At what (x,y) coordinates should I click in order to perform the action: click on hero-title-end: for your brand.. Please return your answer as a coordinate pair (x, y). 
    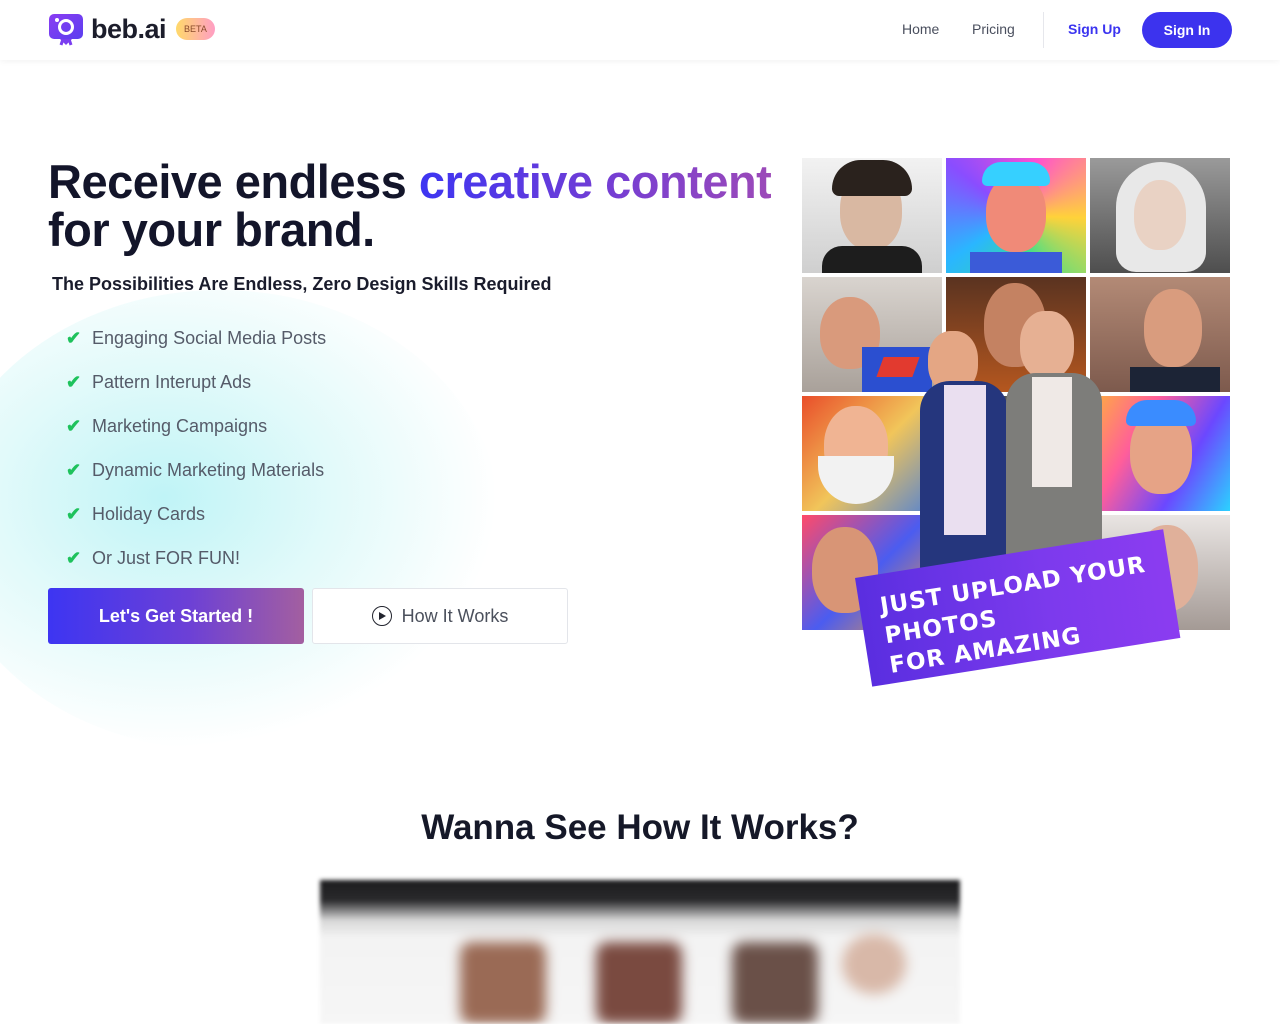
    Looking at the image, I should click on (211, 229).